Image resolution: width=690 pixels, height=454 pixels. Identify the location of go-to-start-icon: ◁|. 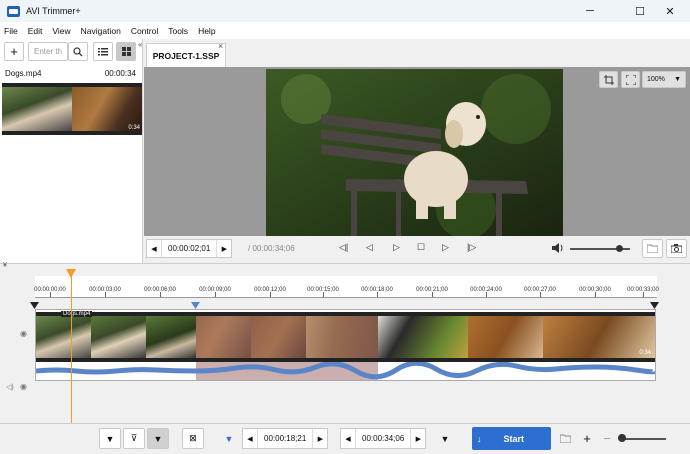
(343, 247).